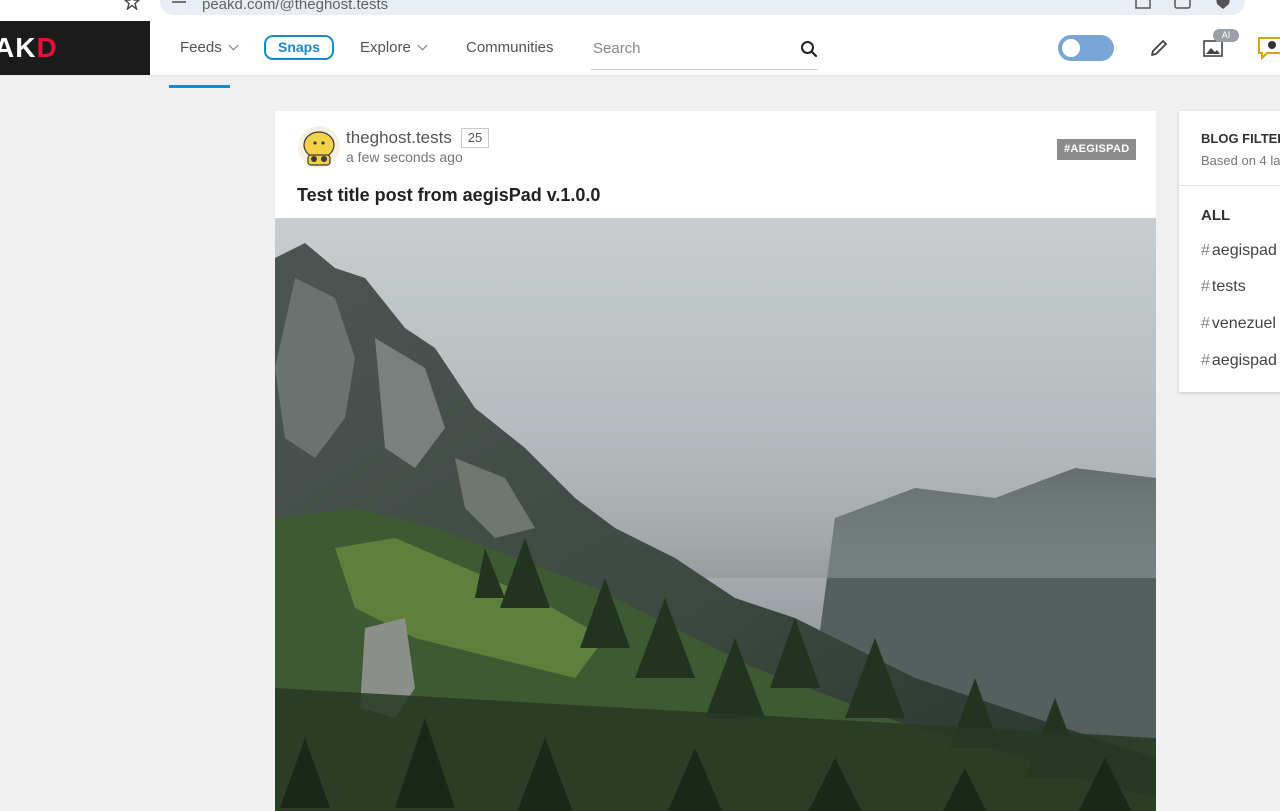 The width and height of the screenshot is (1280, 811). I want to click on filter-tag: # venezuel, so click(1238, 324).